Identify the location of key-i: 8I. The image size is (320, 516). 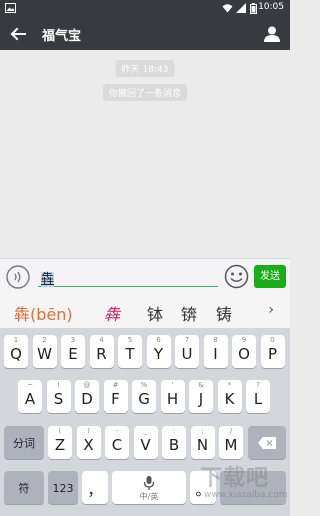
(215, 351).